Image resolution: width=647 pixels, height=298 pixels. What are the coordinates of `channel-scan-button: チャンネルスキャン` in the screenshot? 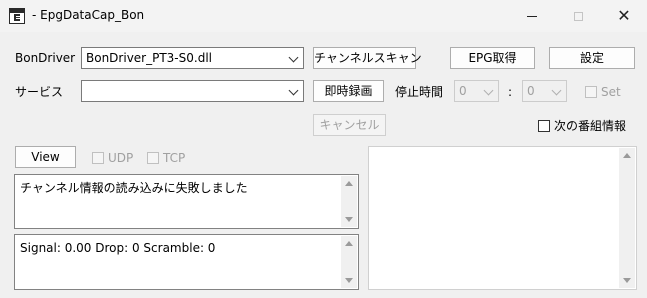 It's located at (367, 58).